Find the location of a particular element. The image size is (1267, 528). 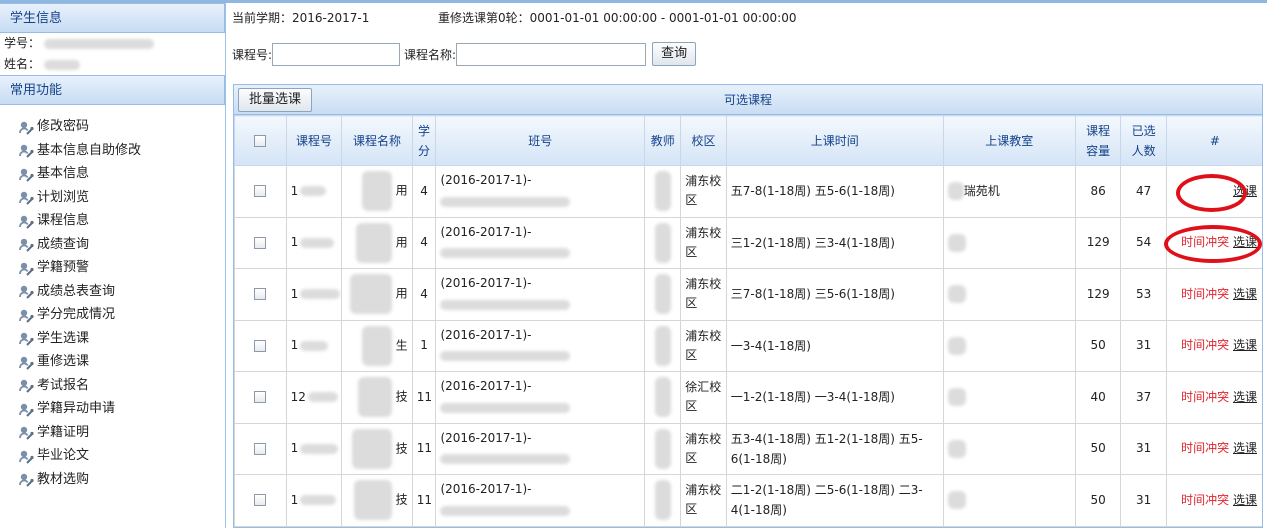

select-all-checkbox is located at coordinates (260, 141).